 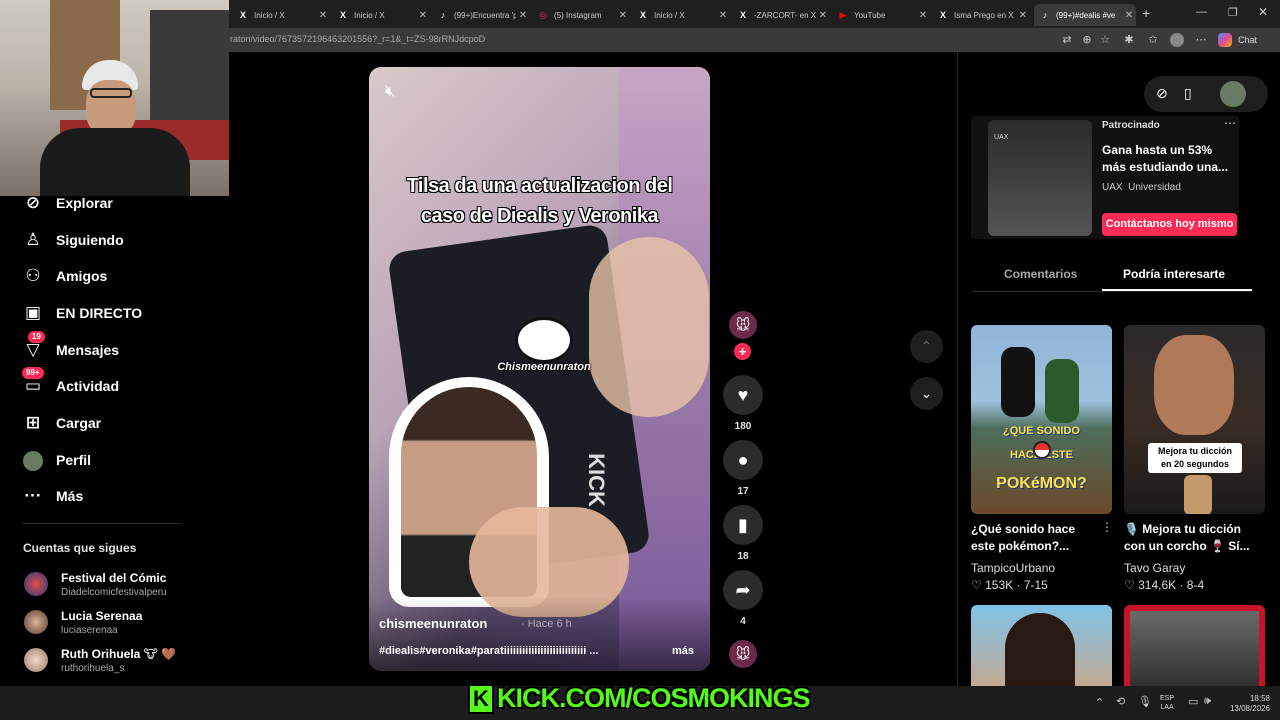 What do you see at coordinates (881, 15) in the screenshot?
I see `browser-tab: ▶ YouTube ✕` at bounding box center [881, 15].